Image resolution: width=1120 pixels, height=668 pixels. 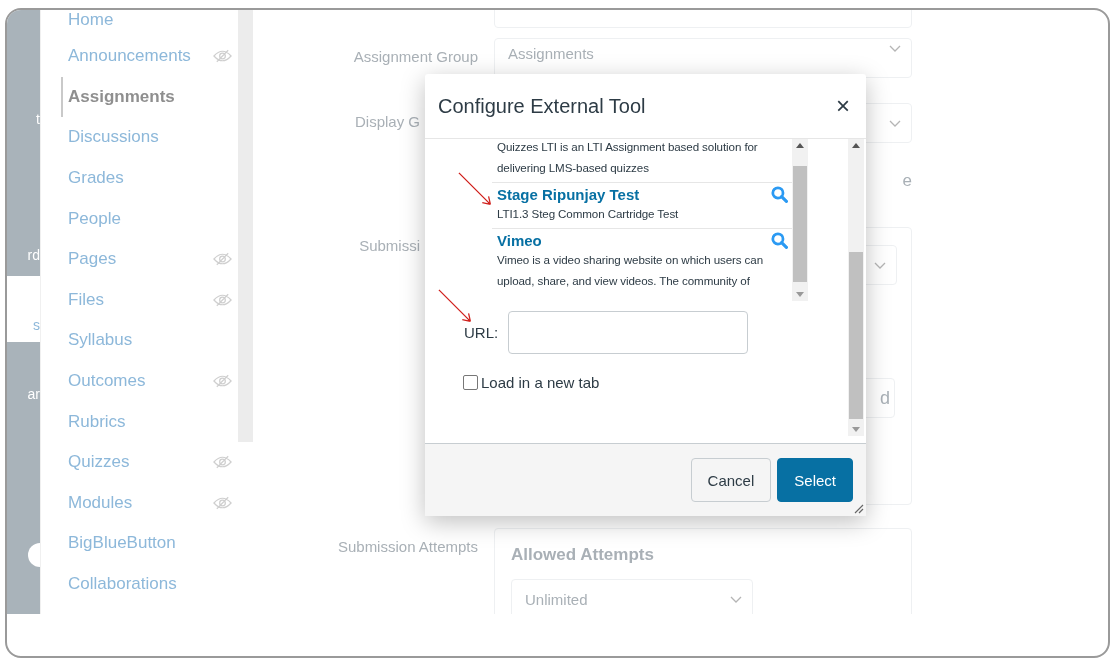 I want to click on option-text: e, so click(x=907, y=180).